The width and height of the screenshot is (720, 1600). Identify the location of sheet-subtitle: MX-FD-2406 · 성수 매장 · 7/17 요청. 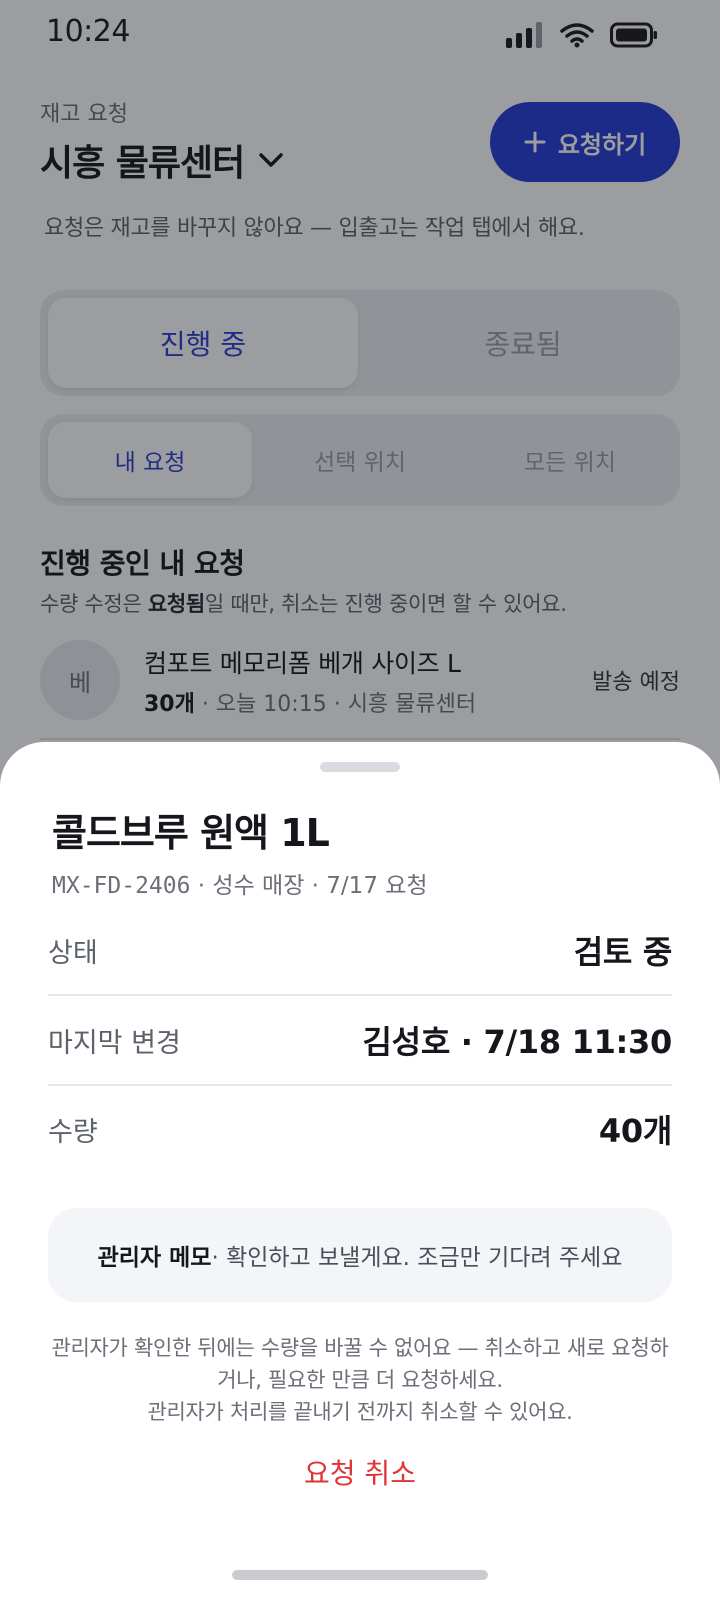
(240, 883).